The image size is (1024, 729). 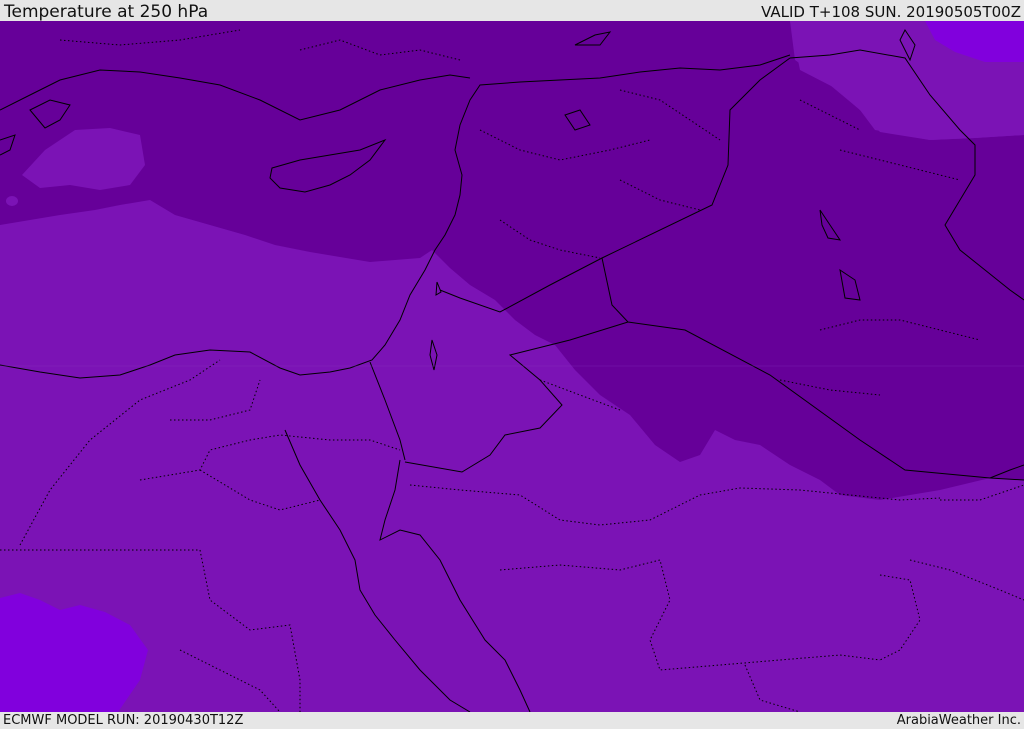 I want to click on temperature-small-pocket, so click(x=12, y=201).